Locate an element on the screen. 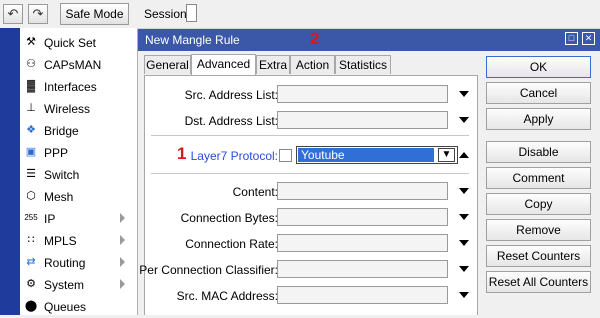  top-toolbar: ↶ ↷ Safe Mode Session: is located at coordinates (300, 14).